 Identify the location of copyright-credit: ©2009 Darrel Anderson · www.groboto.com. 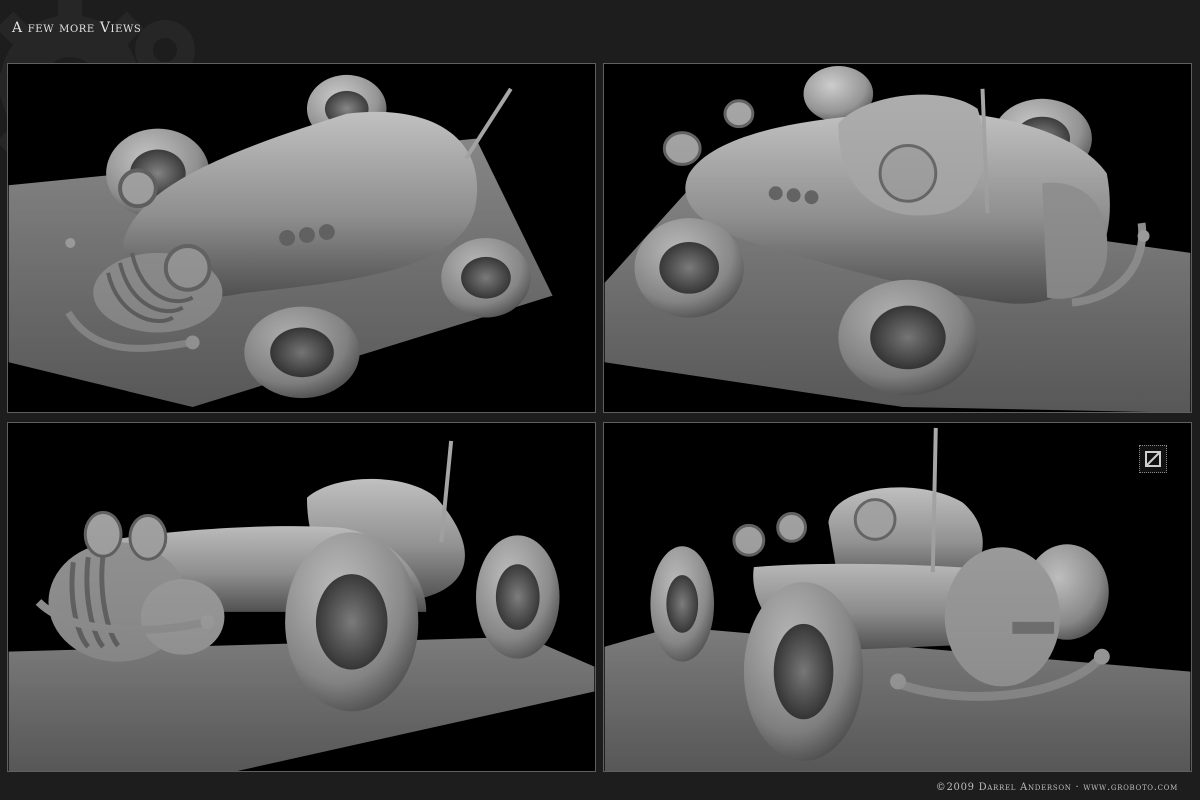
(1056, 787).